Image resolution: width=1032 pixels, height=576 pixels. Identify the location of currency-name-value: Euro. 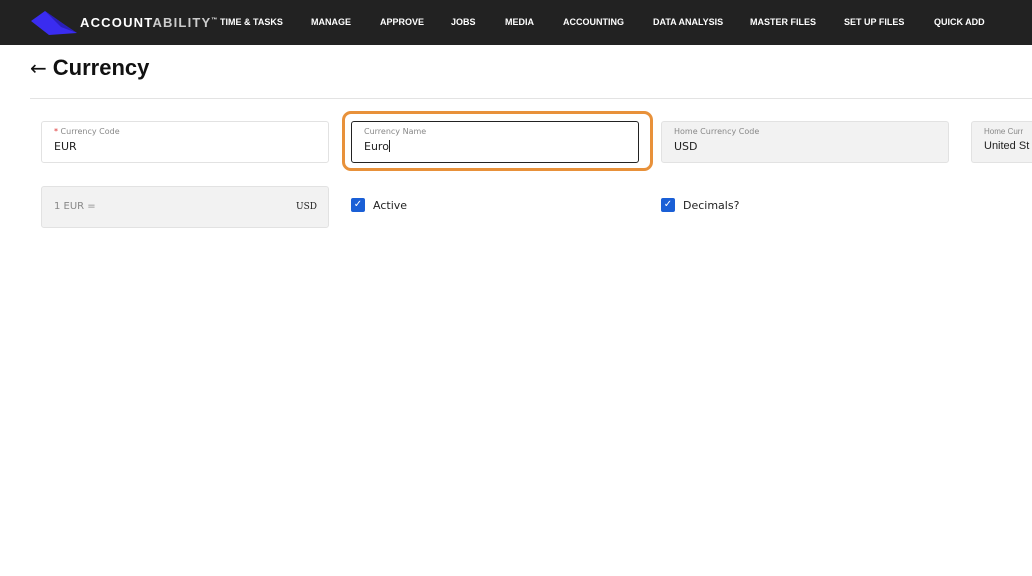
(376, 146).